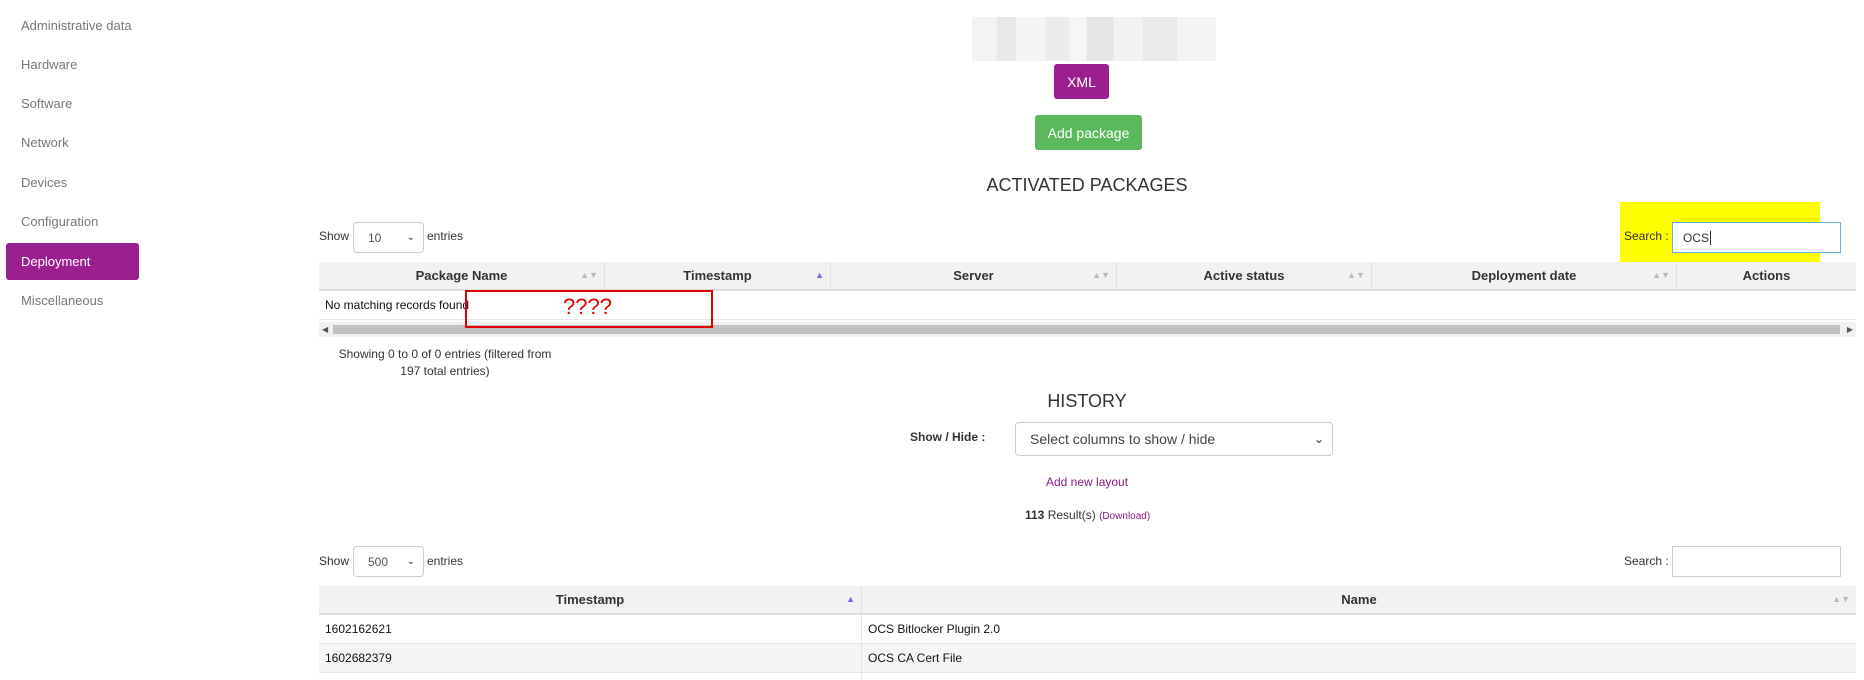 The width and height of the screenshot is (1864, 680). What do you see at coordinates (1646, 236) in the screenshot?
I see `search-label: Search :` at bounding box center [1646, 236].